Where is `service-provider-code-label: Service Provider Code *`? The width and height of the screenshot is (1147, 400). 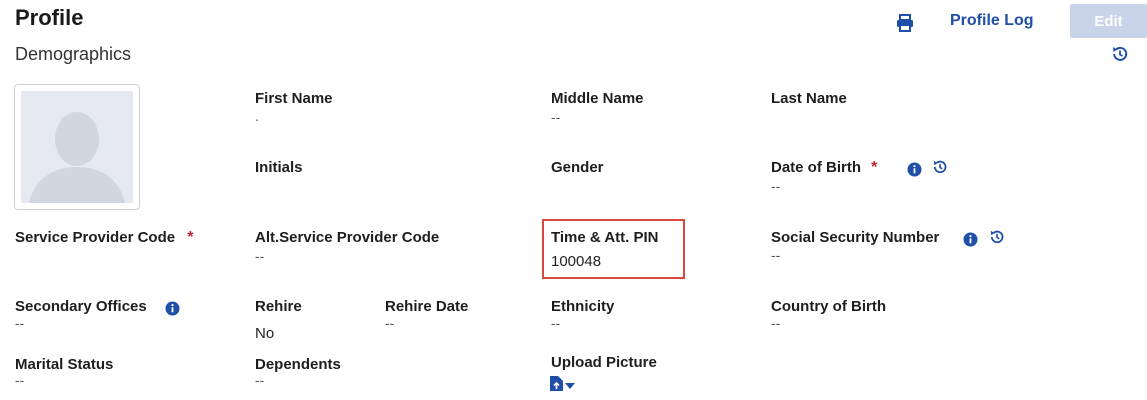 service-provider-code-label: Service Provider Code * is located at coordinates (104, 238).